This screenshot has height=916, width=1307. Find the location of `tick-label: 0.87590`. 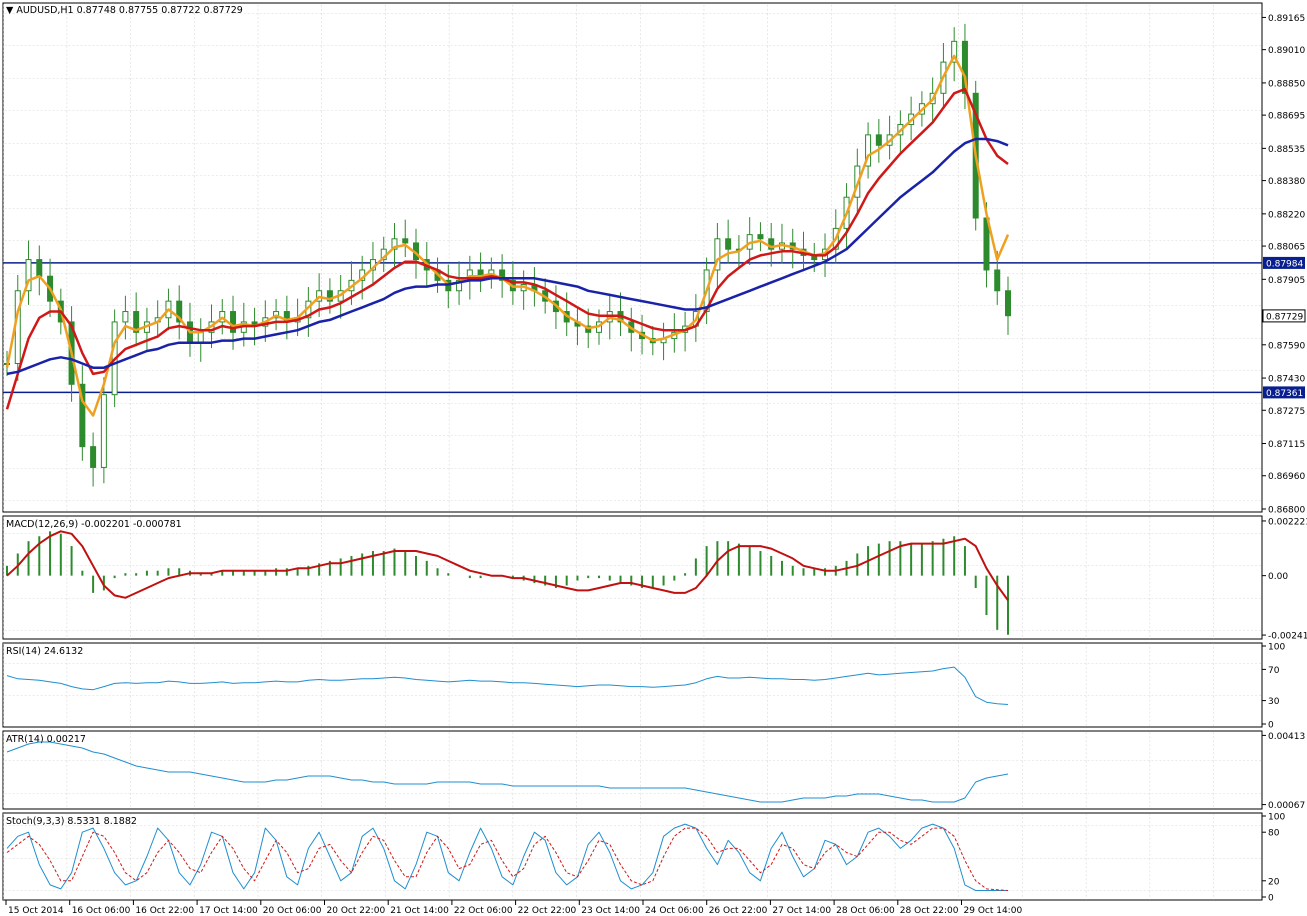

tick-label: 0.87590 is located at coordinates (1286, 346).